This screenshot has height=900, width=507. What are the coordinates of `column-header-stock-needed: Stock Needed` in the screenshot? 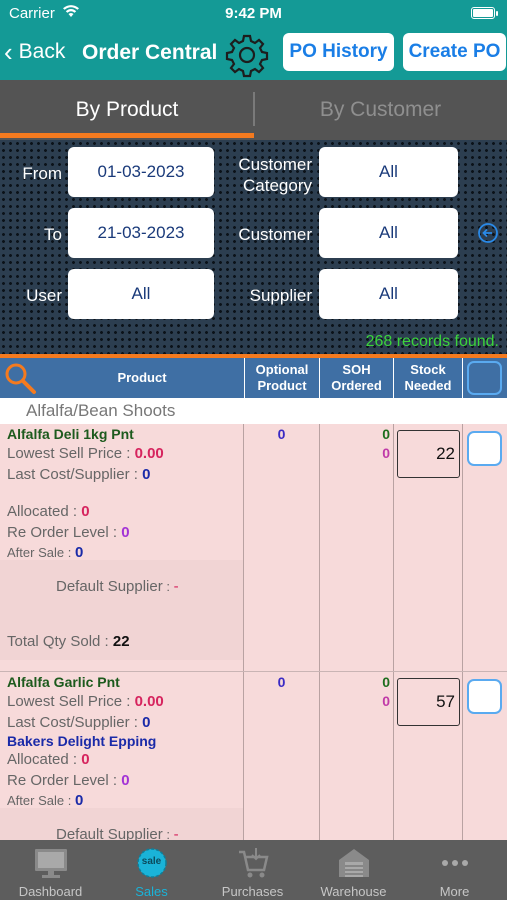 It's located at (428, 378).